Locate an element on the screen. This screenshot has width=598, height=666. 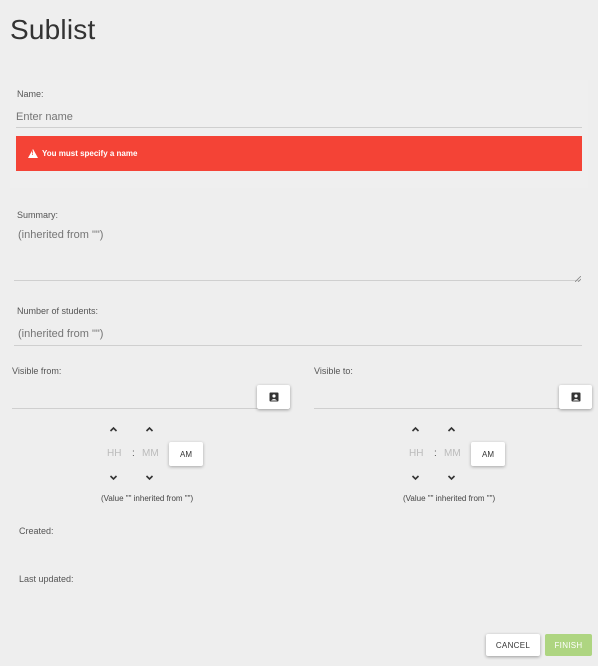
to-hours-down-chevron-icon is located at coordinates (415, 477).